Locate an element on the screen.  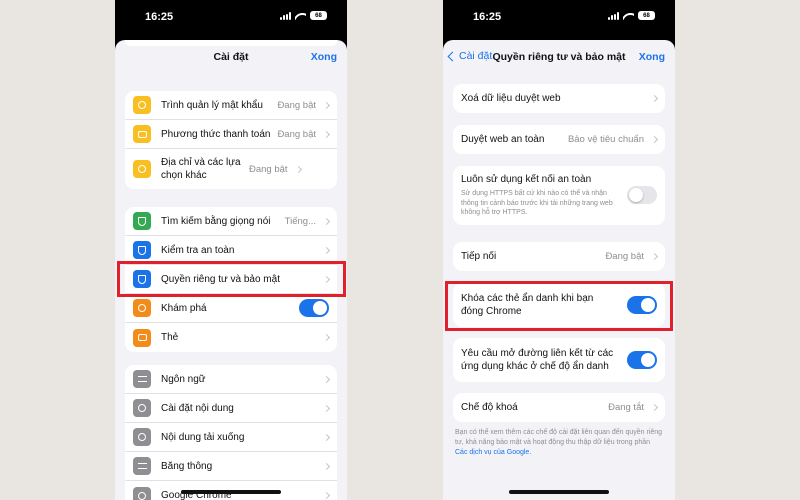
settings-group-top is located at coordinates (231, 43).